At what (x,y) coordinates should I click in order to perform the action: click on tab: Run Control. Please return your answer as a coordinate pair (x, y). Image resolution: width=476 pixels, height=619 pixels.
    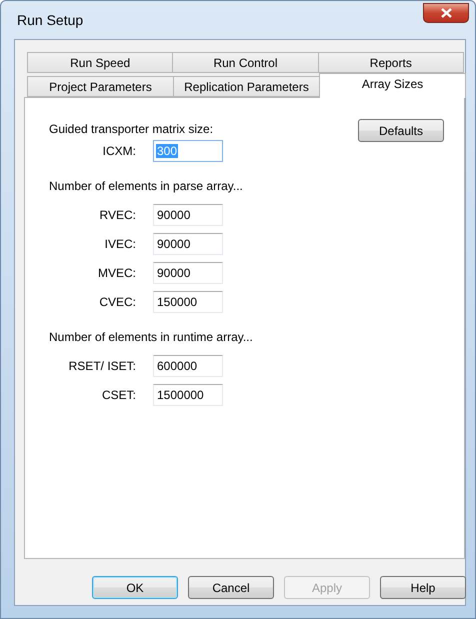
    Looking at the image, I should click on (245, 62).